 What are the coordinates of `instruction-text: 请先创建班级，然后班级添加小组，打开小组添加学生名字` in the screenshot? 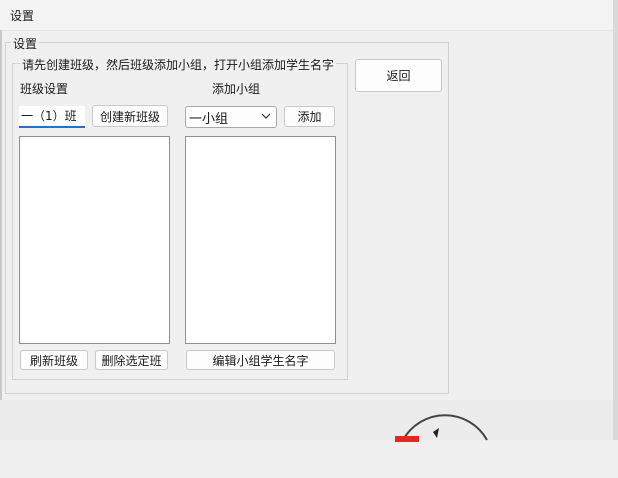 It's located at (178, 64).